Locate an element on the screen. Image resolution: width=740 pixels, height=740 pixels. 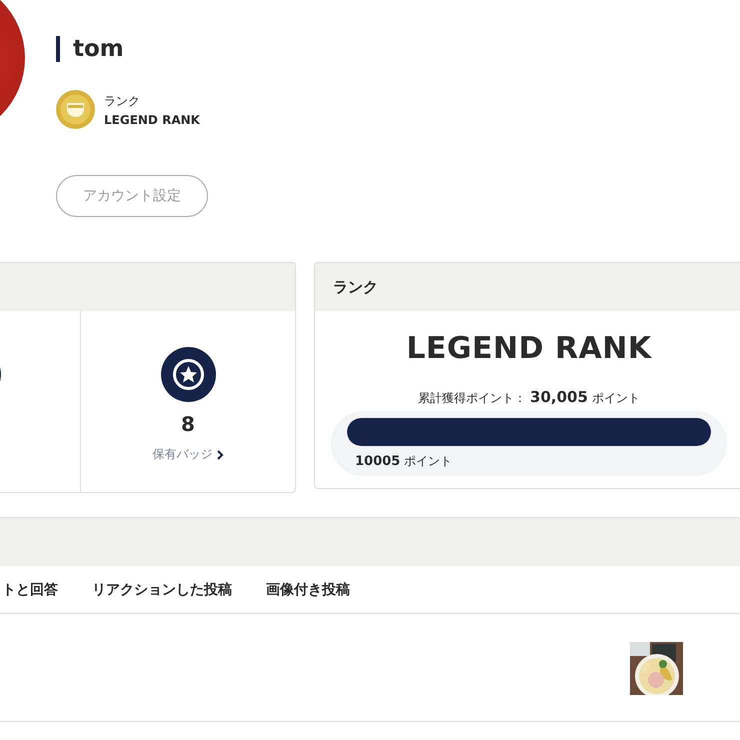
badges-link: 保有バッジ is located at coordinates (188, 454).